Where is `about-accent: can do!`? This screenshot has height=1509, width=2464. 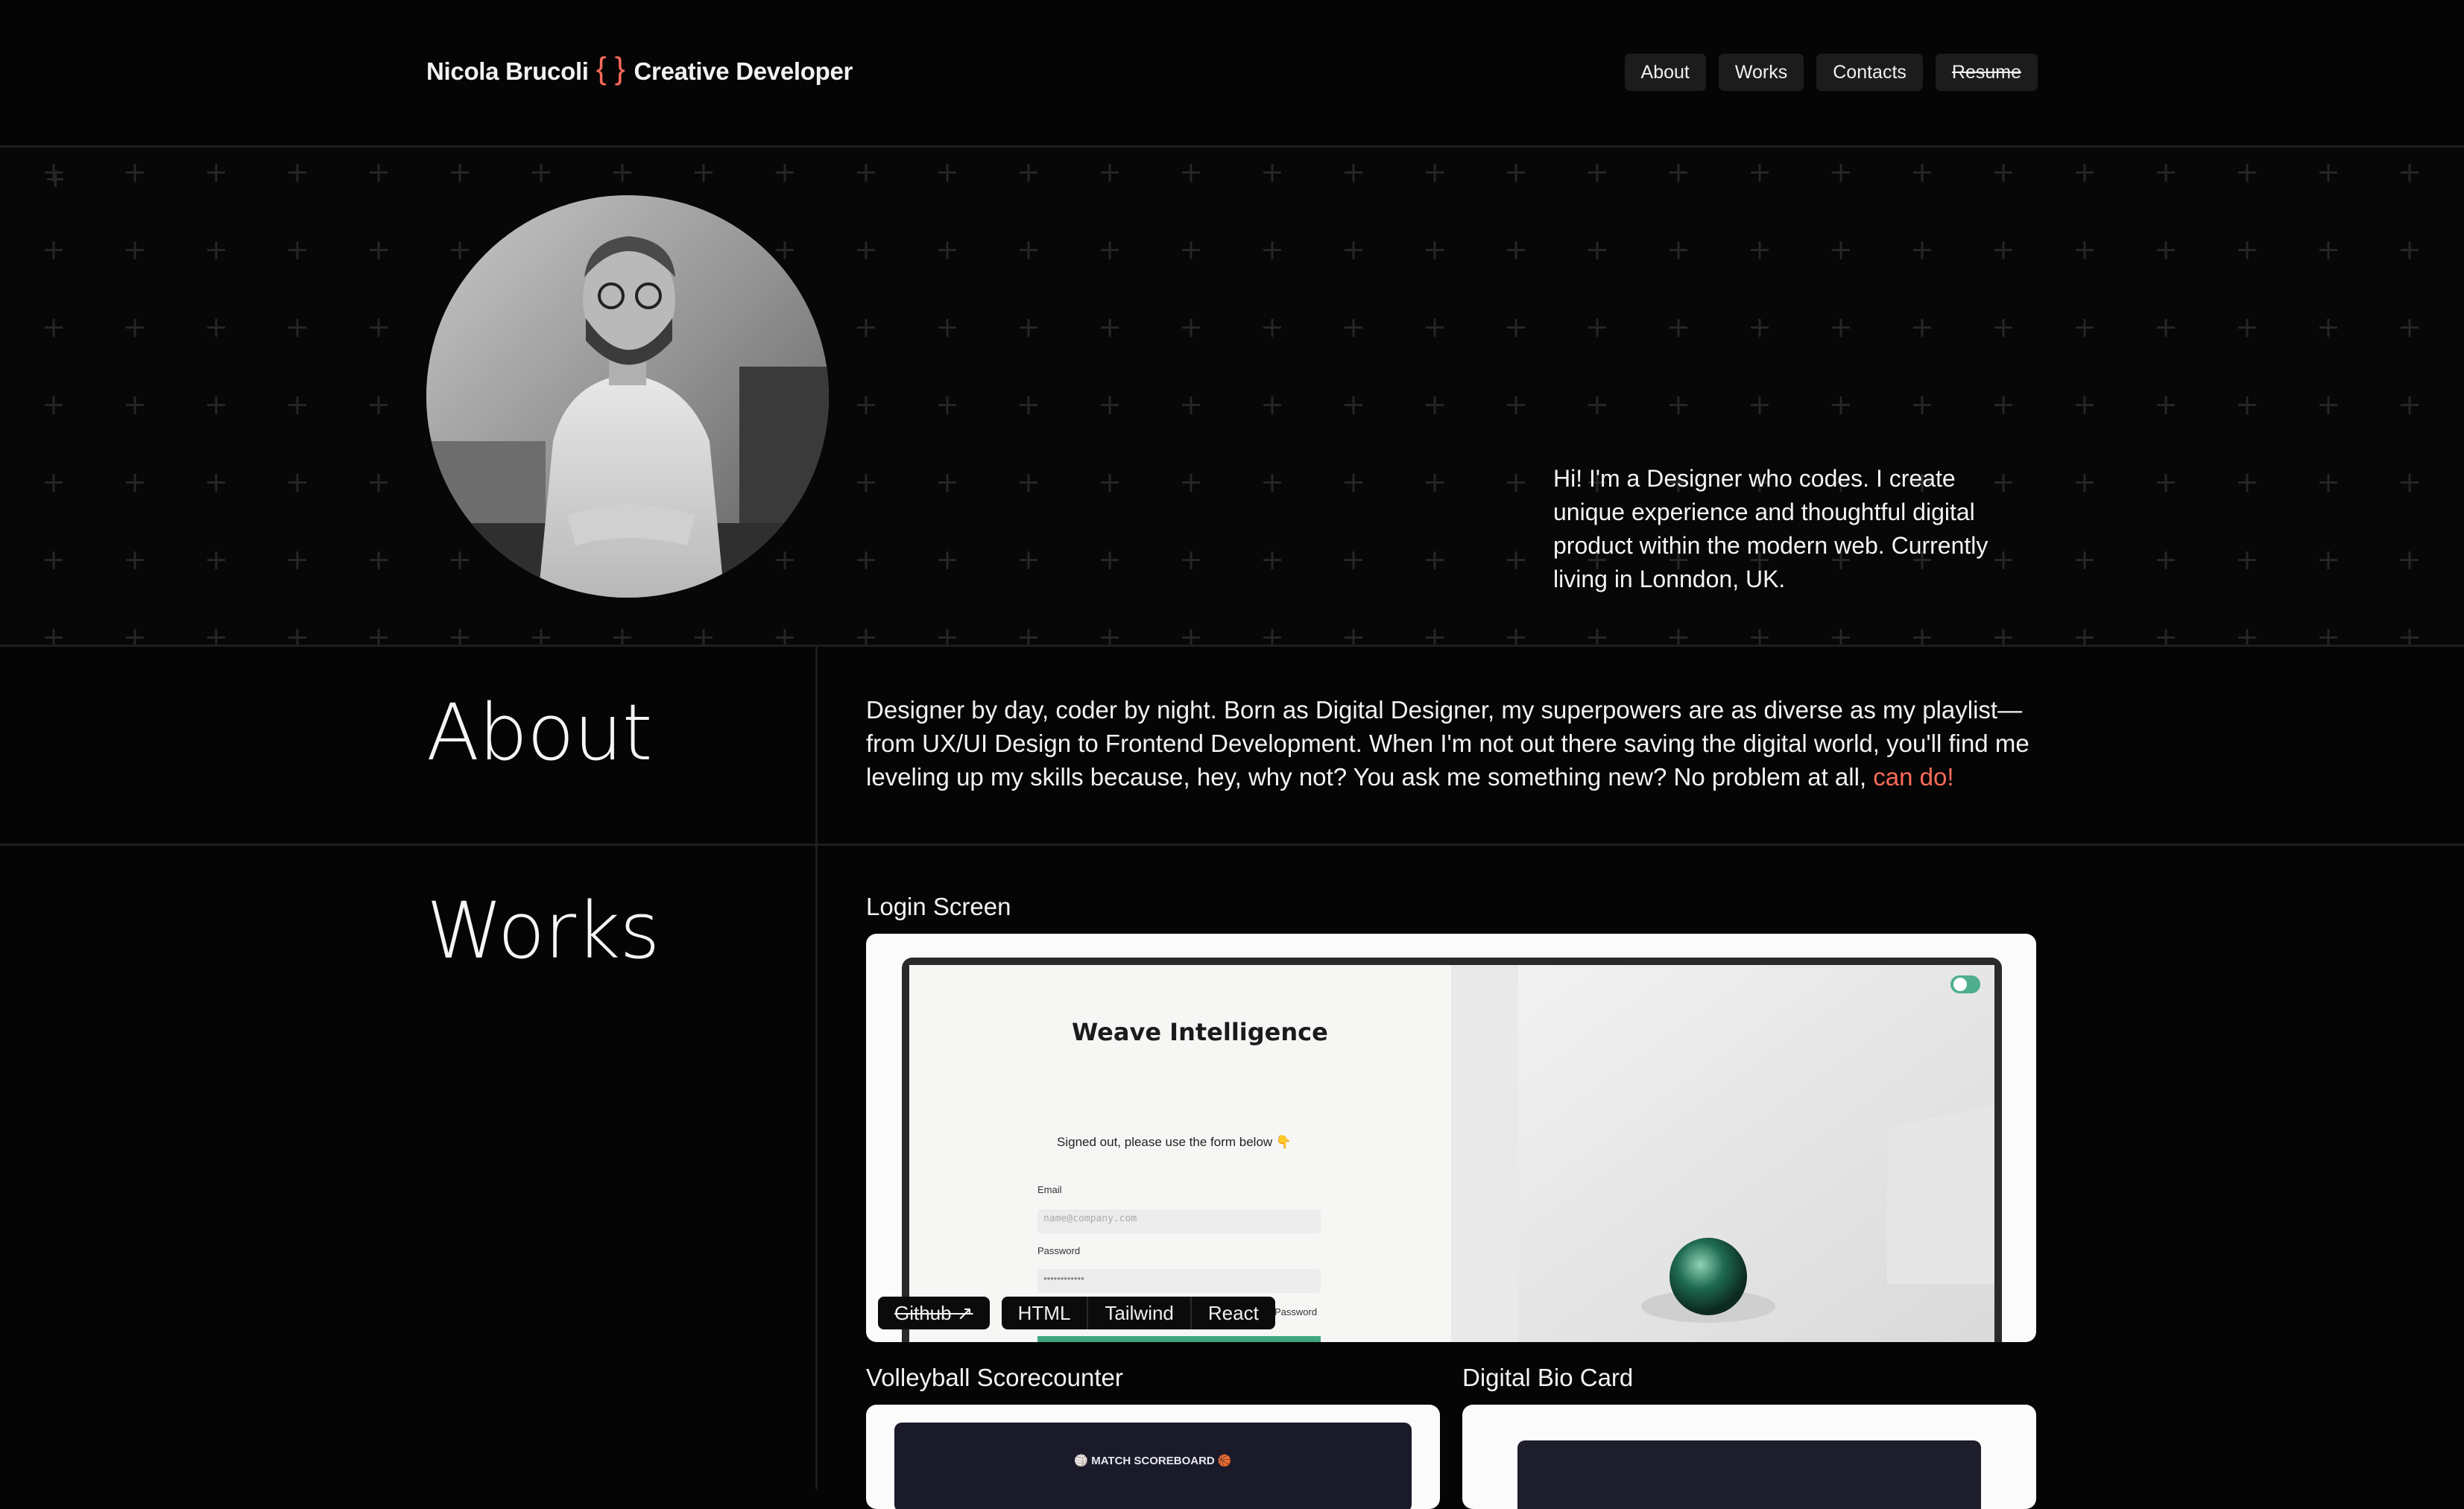 about-accent: can do! is located at coordinates (1913, 777).